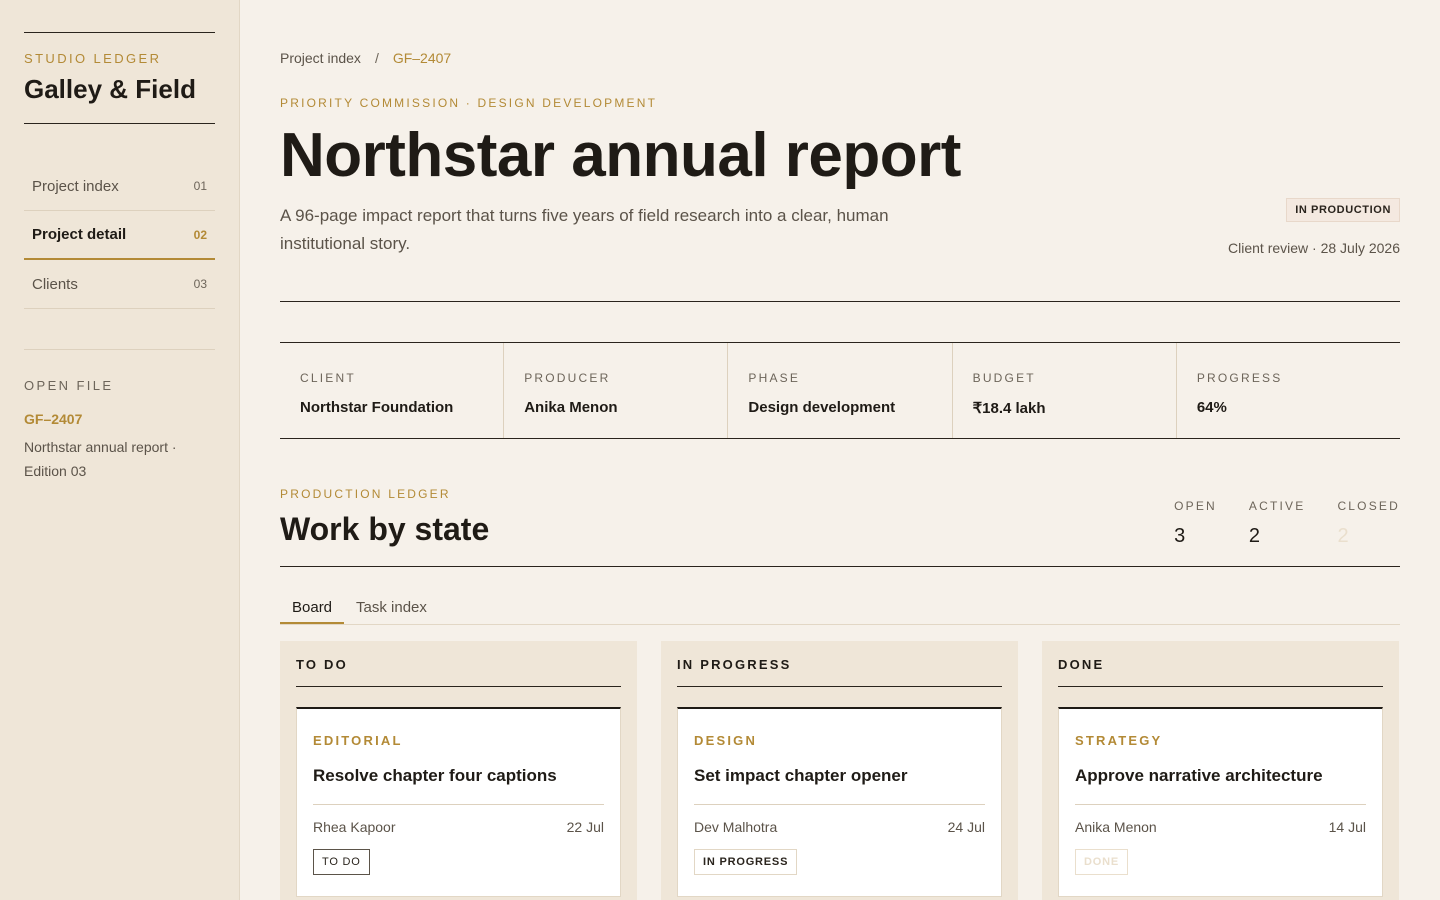 This screenshot has height=900, width=1440. What do you see at coordinates (585, 827) in the screenshot?
I see `card-date: 22 Jul` at bounding box center [585, 827].